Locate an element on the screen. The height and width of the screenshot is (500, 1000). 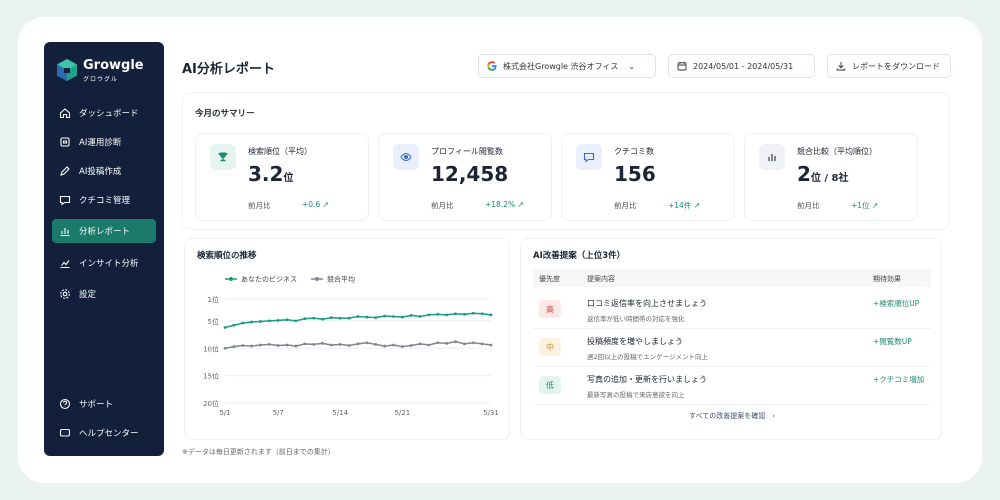
sidebar-item-help-center: ヘルプセンター is located at coordinates (104, 433).